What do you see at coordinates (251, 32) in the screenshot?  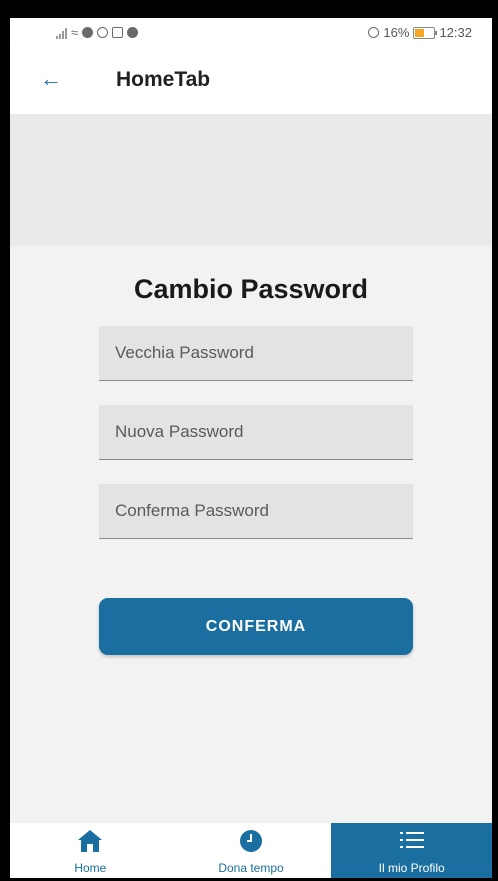 I see `status-bar: ≈ 16% 12:32` at bounding box center [251, 32].